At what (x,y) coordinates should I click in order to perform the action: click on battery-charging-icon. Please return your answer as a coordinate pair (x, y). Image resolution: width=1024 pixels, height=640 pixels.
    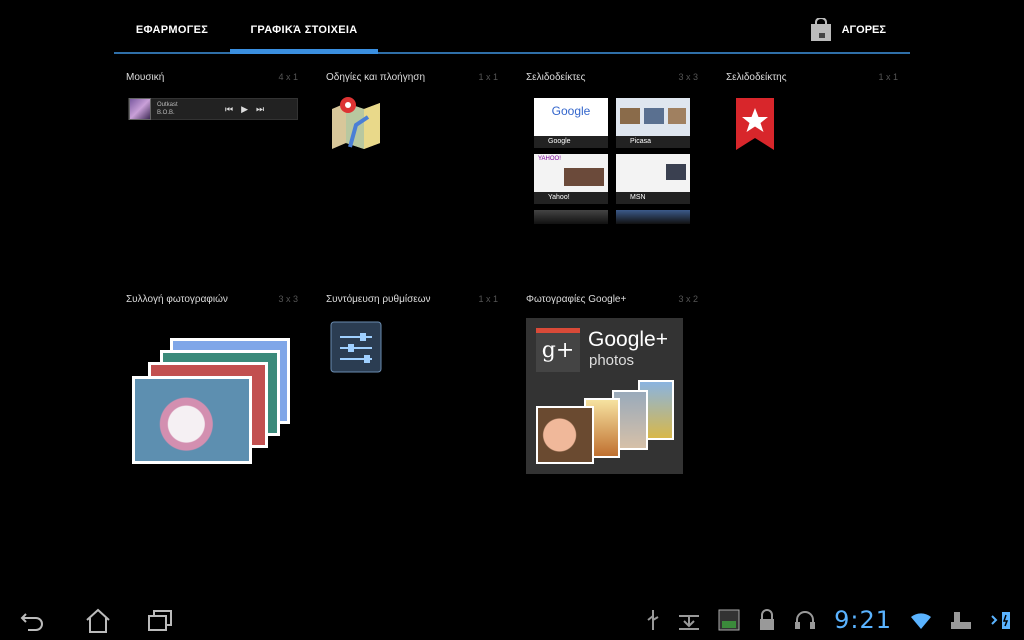
    Looking at the image, I should click on (1000, 620).